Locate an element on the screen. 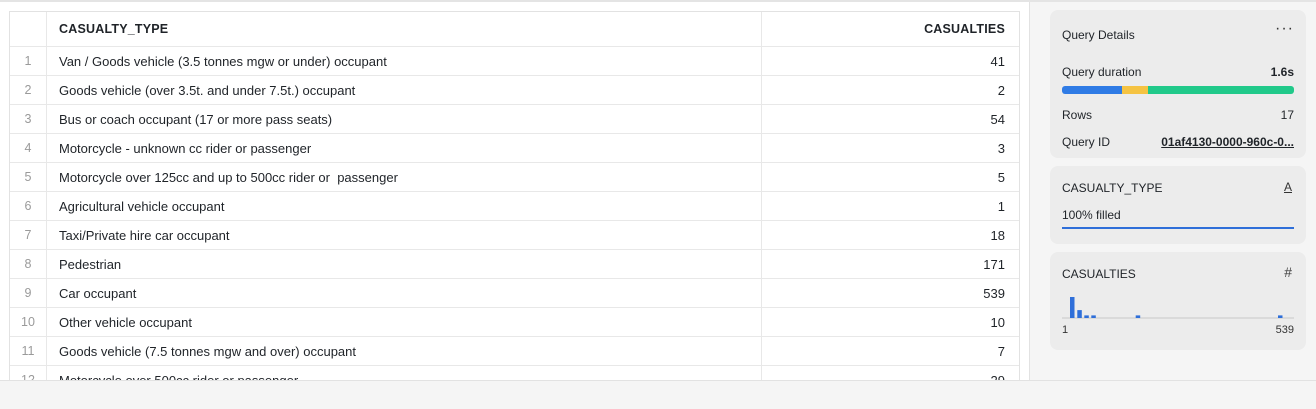 Image resolution: width=1316 pixels, height=409 pixels. histogram-max-label: 539 is located at coordinates (1284, 330).